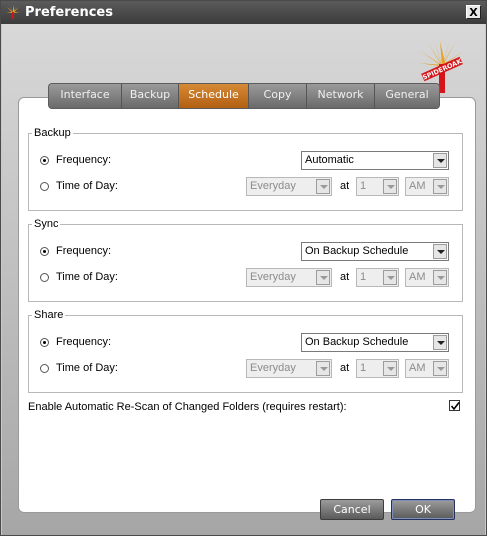 The image size is (487, 536). I want to click on sync-day-select: Everyday, so click(289, 277).